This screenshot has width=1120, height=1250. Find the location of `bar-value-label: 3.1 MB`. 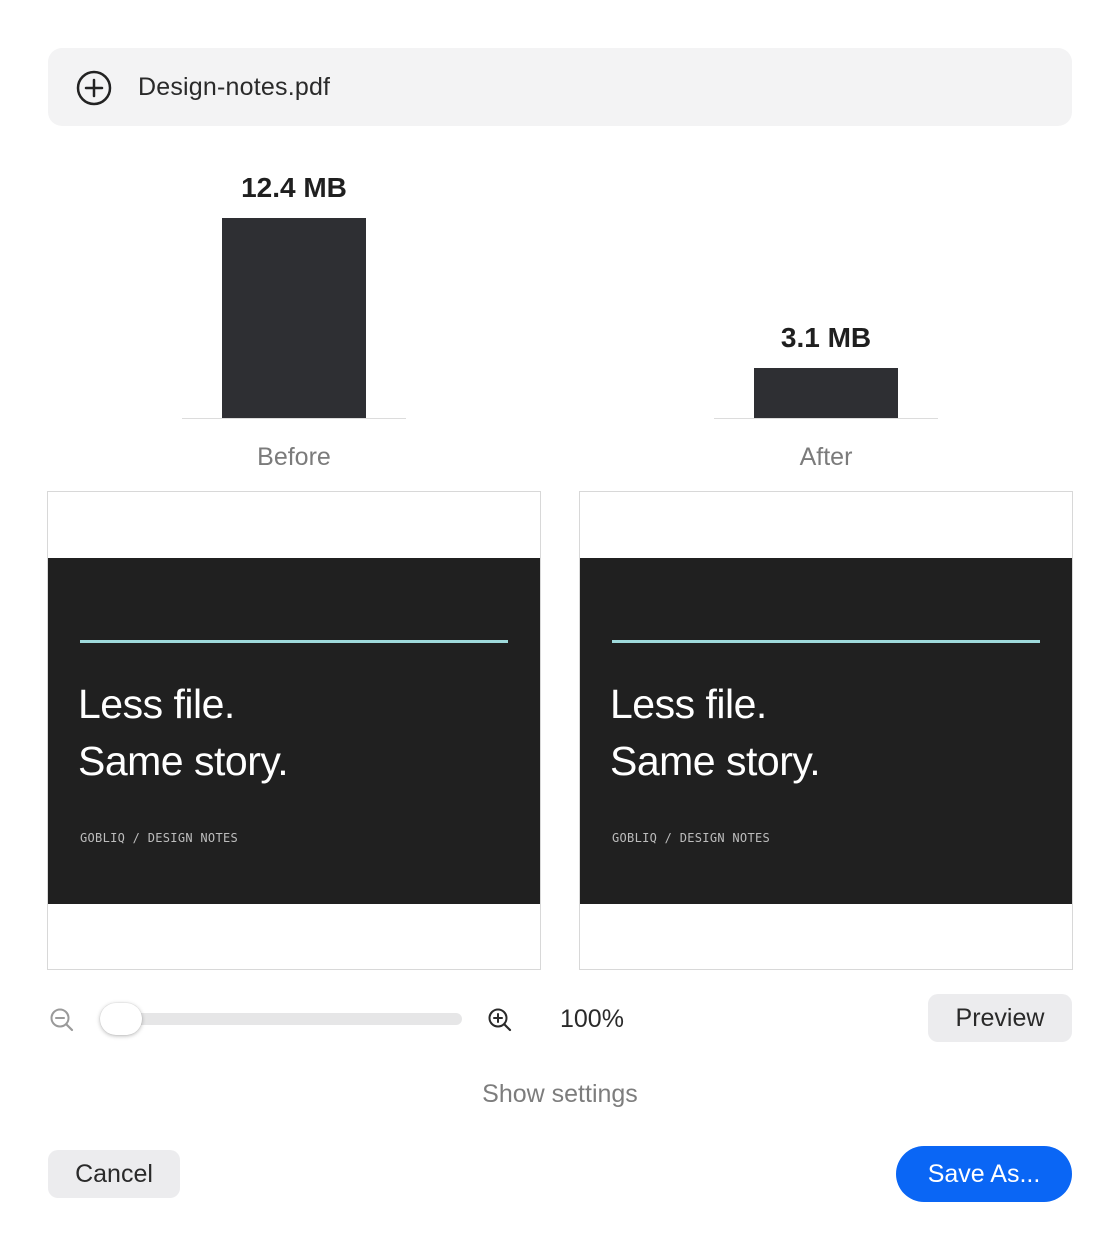

bar-value-label: 3.1 MB is located at coordinates (826, 337).